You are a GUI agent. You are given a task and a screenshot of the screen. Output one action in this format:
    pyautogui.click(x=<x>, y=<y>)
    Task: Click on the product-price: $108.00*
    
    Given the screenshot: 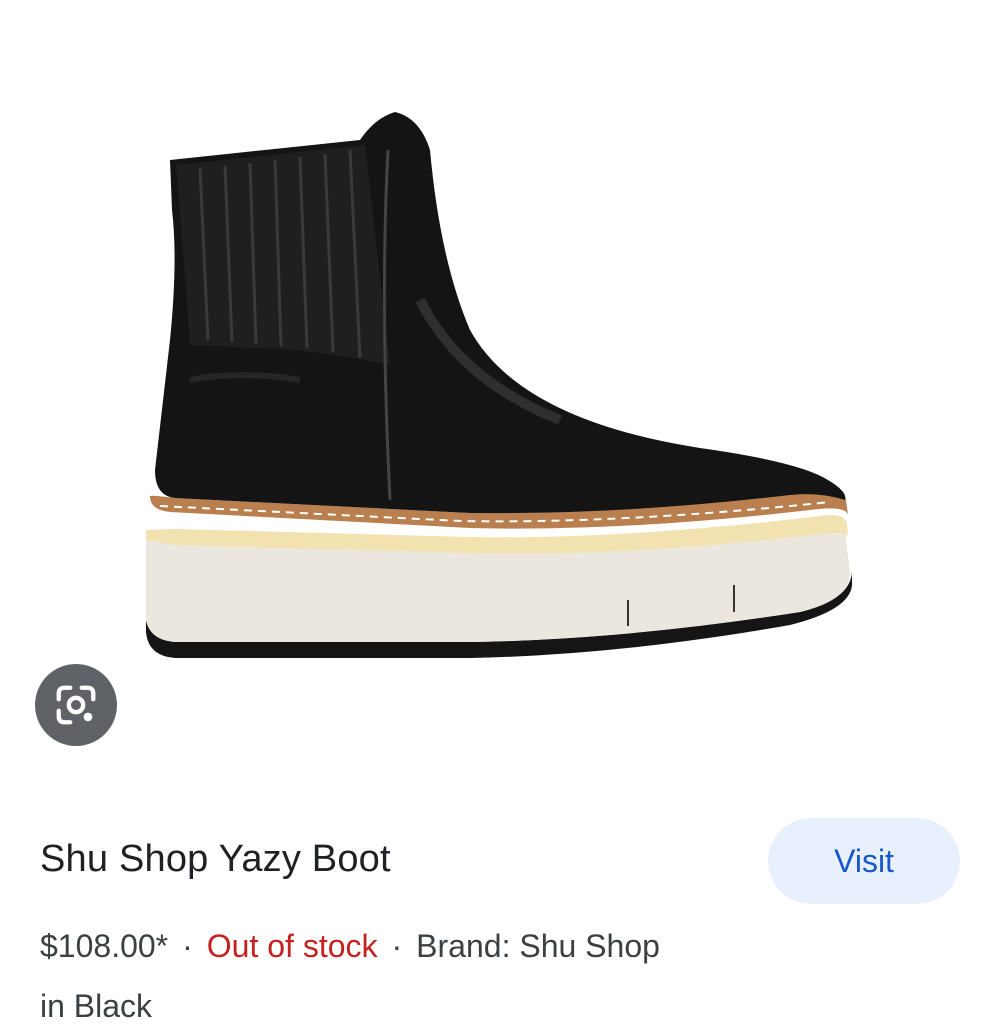 What is the action you would take?
    pyautogui.click(x=104, y=946)
    